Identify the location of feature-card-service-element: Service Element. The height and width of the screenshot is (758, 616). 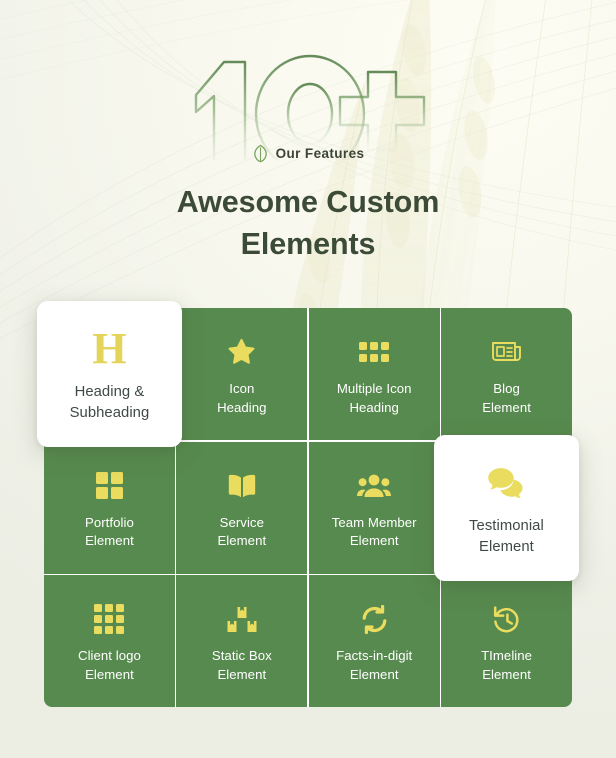
(242, 507).